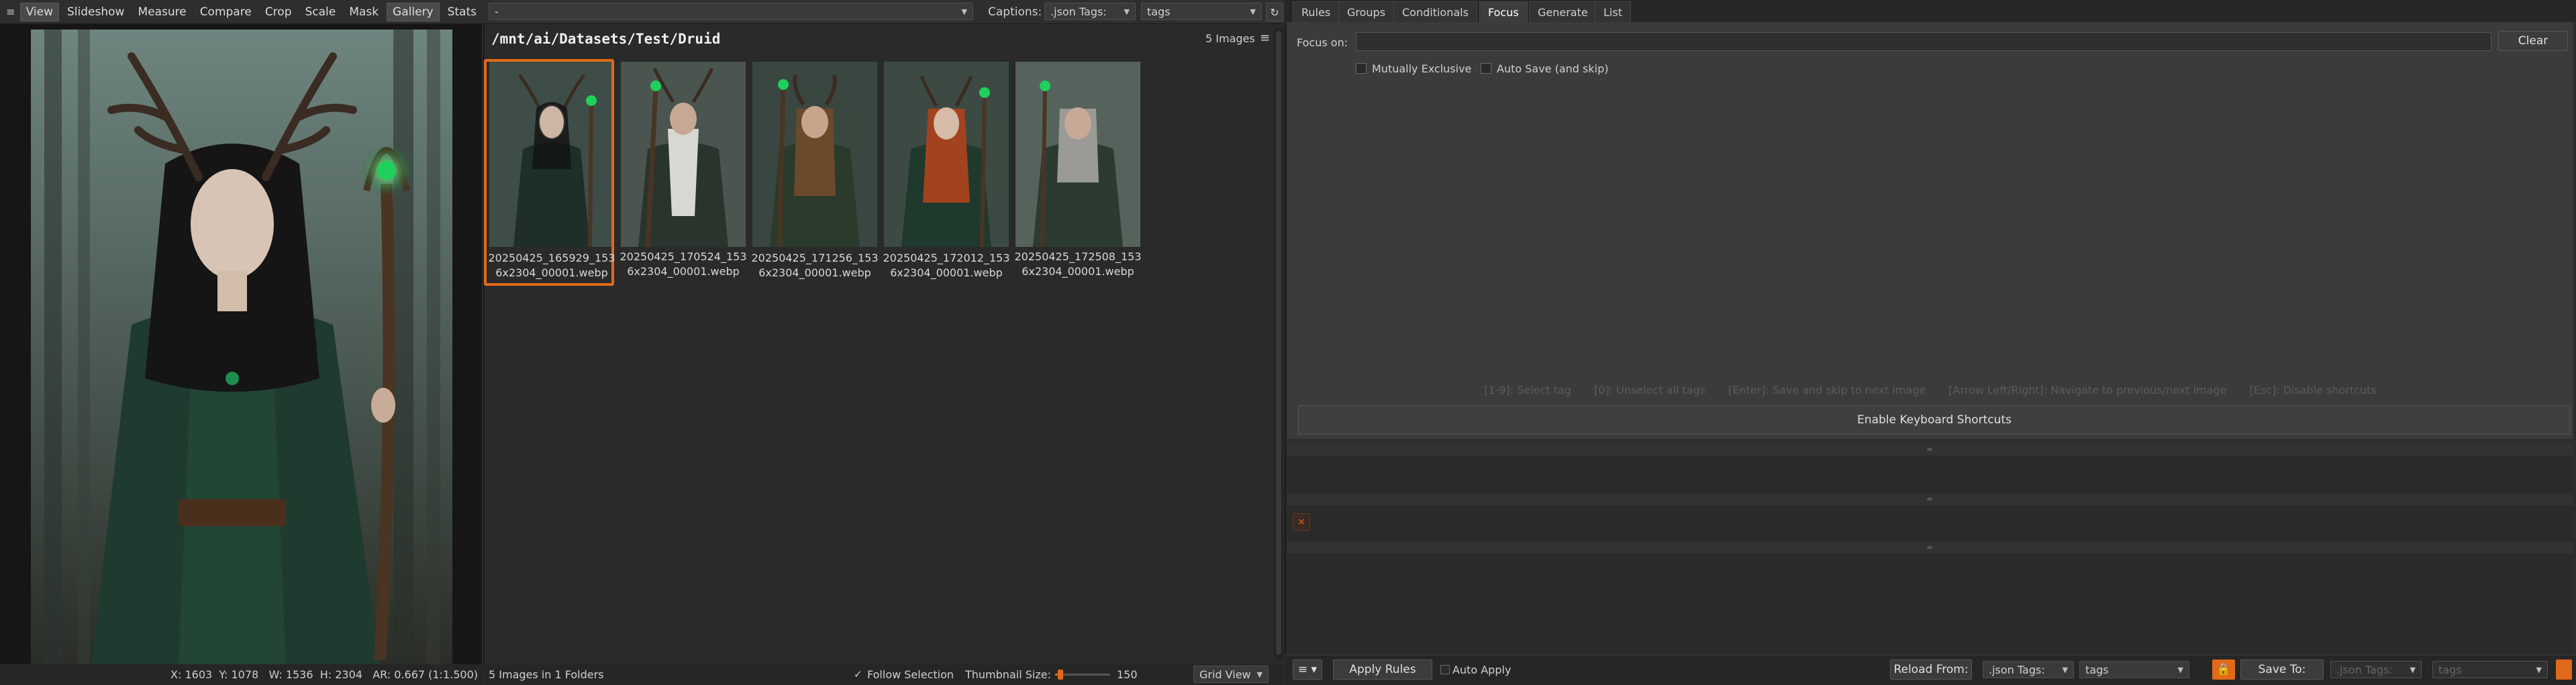 The image size is (2576, 685). What do you see at coordinates (2313, 390) in the screenshot?
I see `hint-disable: [Esc]: Disable shortcuts` at bounding box center [2313, 390].